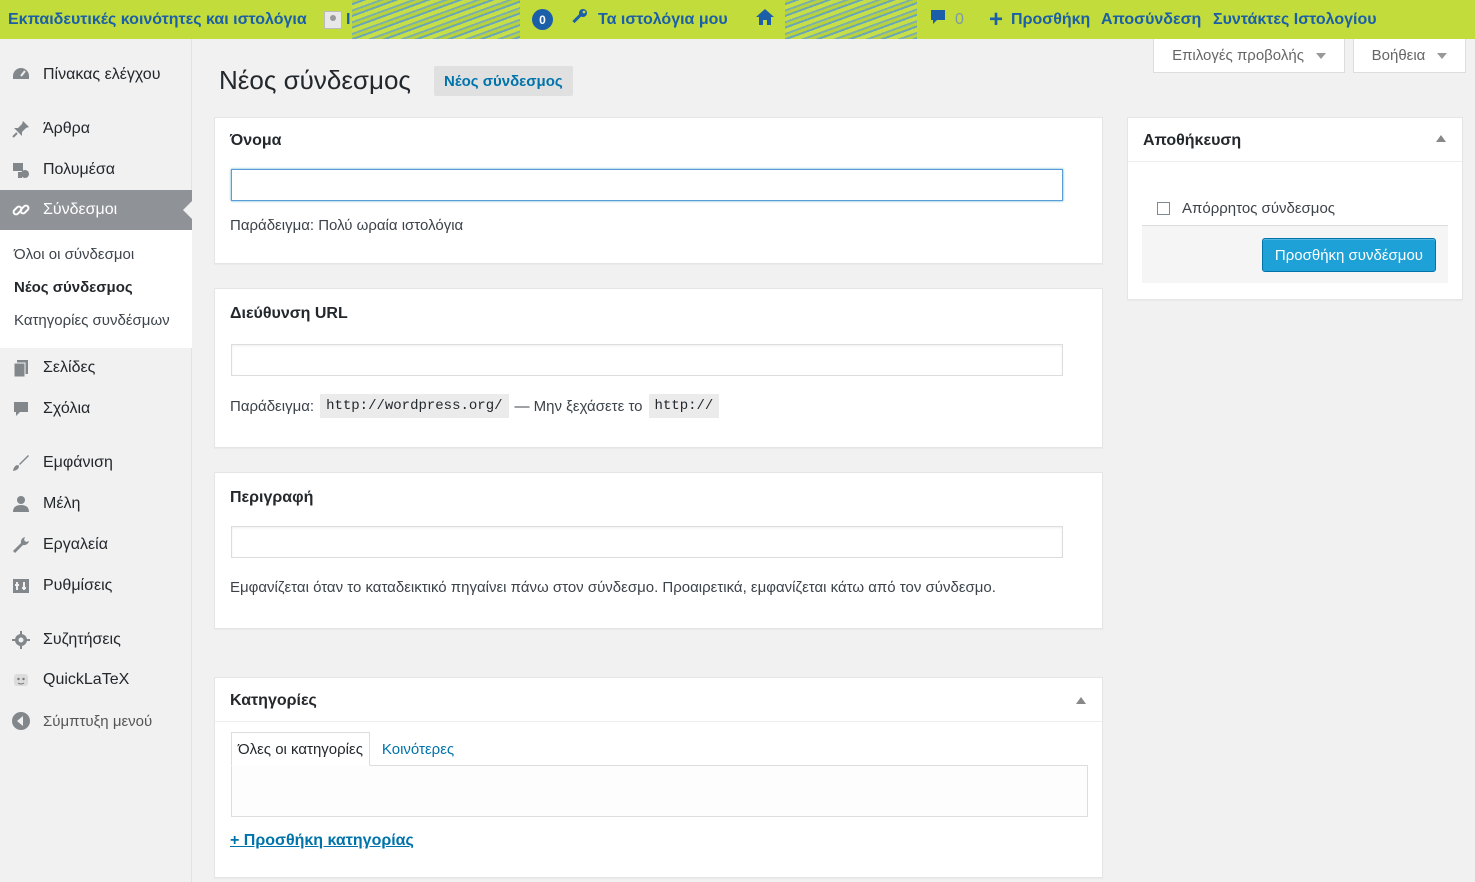 Image resolution: width=1475 pixels, height=882 pixels. What do you see at coordinates (272, 406) in the screenshot?
I see `help-prefix: Παράδειγμα:` at bounding box center [272, 406].